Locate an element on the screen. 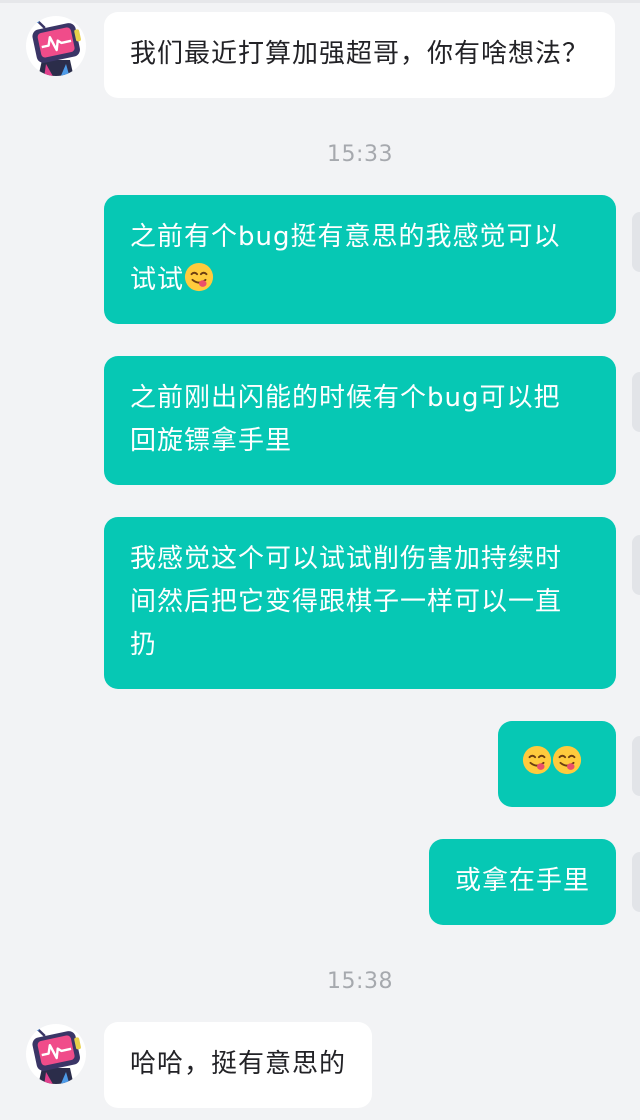 This screenshot has width=640, height=1120. message-bubble-outgoing is located at coordinates (557, 764).